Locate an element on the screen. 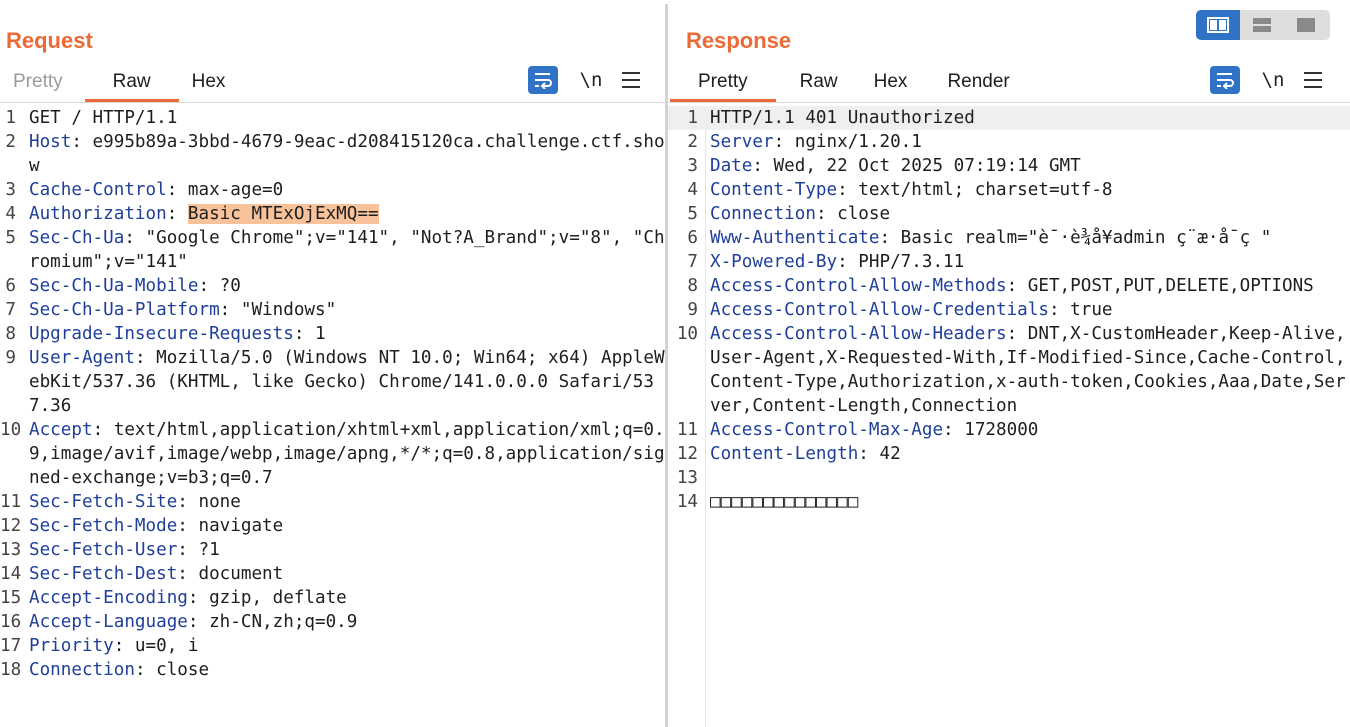 This screenshot has height=727, width=1350. header-value: GET,POST,PUT,DELETE,OPTIONS is located at coordinates (1165, 286).